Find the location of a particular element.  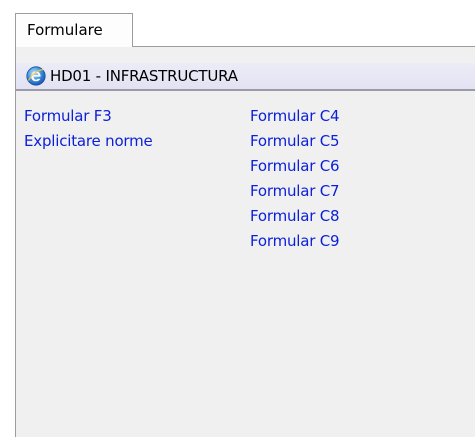

group-header: HD01 - INFRASTRUCTURA is located at coordinates (245, 77).